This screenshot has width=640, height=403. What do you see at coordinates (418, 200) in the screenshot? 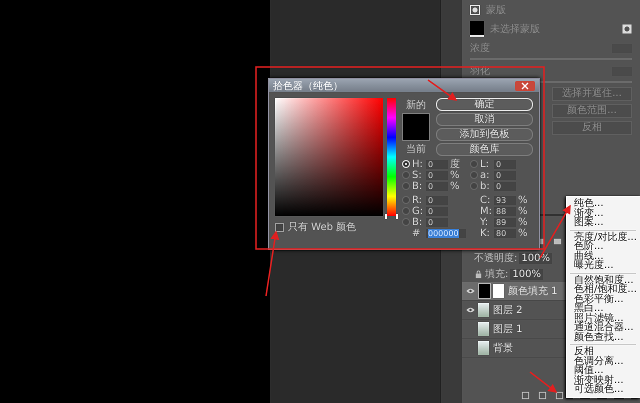
I see `field-label: R:` at bounding box center [418, 200].